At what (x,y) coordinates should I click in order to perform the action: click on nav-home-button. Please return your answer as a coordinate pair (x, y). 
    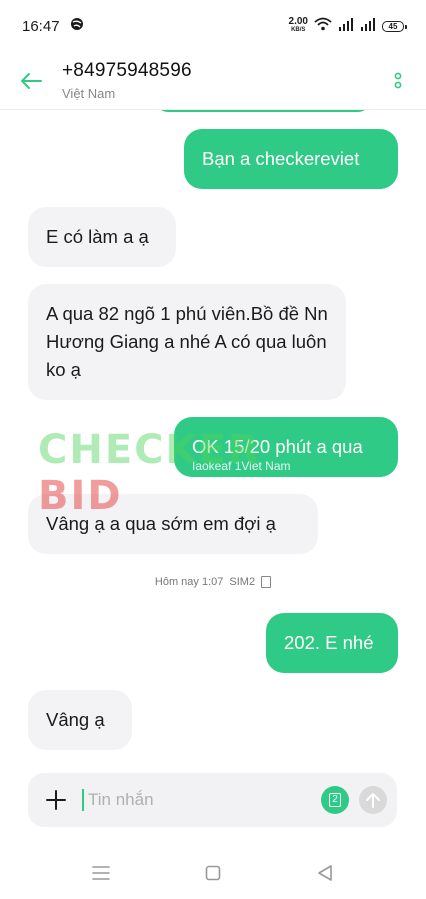
    Looking at the image, I should click on (213, 873).